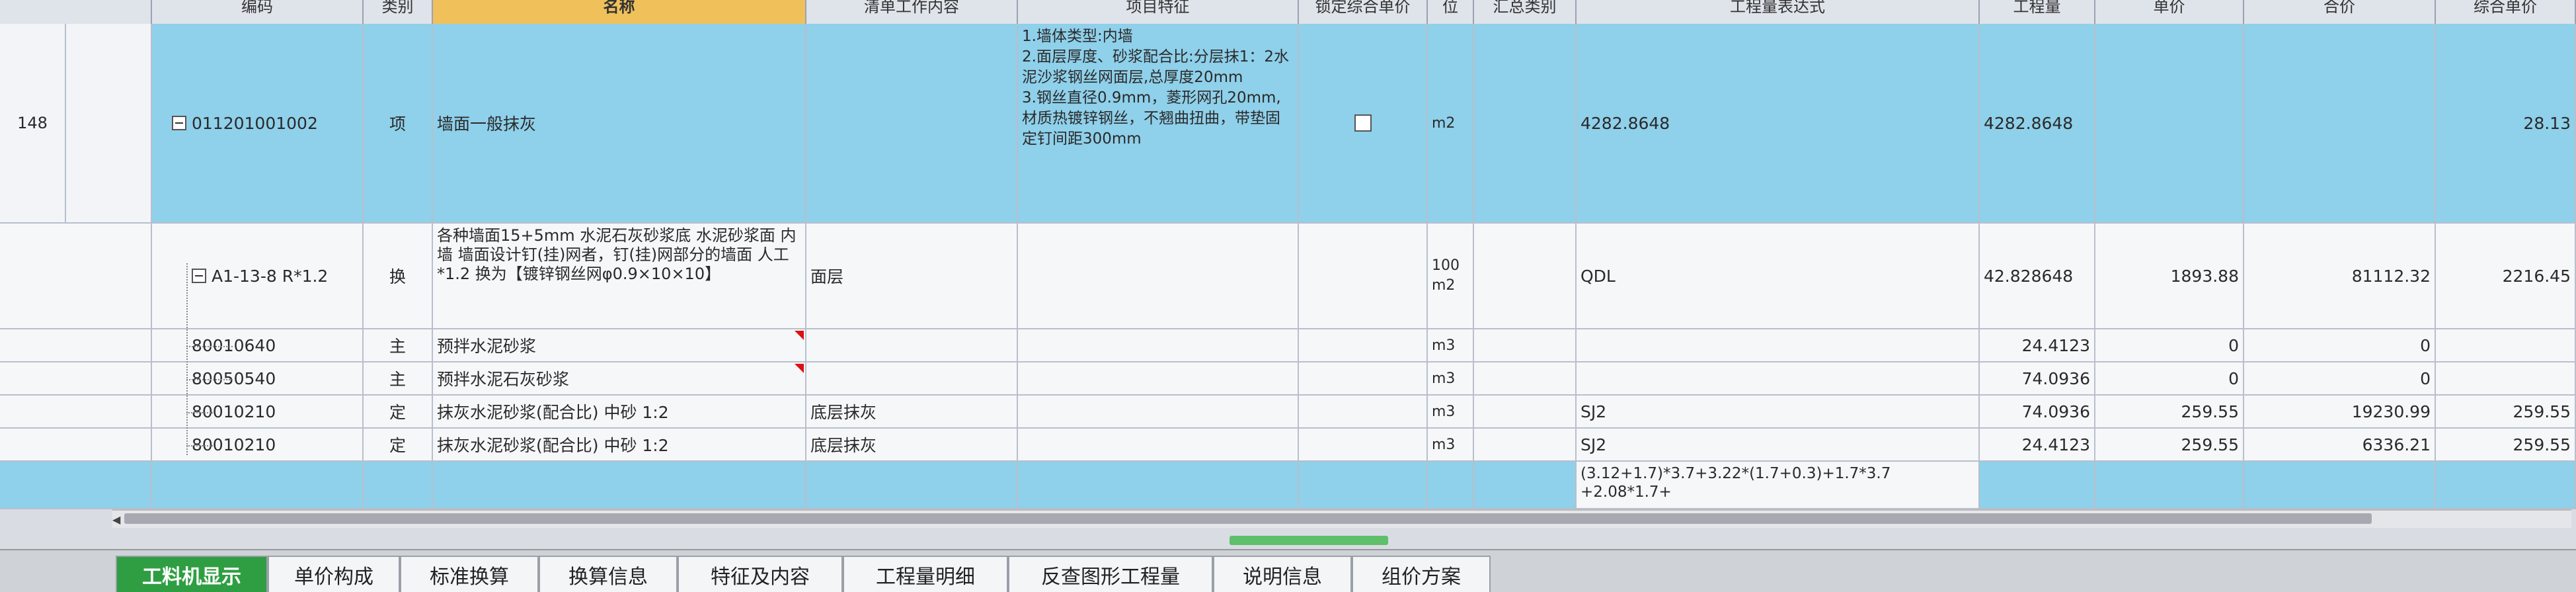 This screenshot has width=2576, height=592. I want to click on row-name: 预拌水泥石灰砂浆, so click(619, 378).